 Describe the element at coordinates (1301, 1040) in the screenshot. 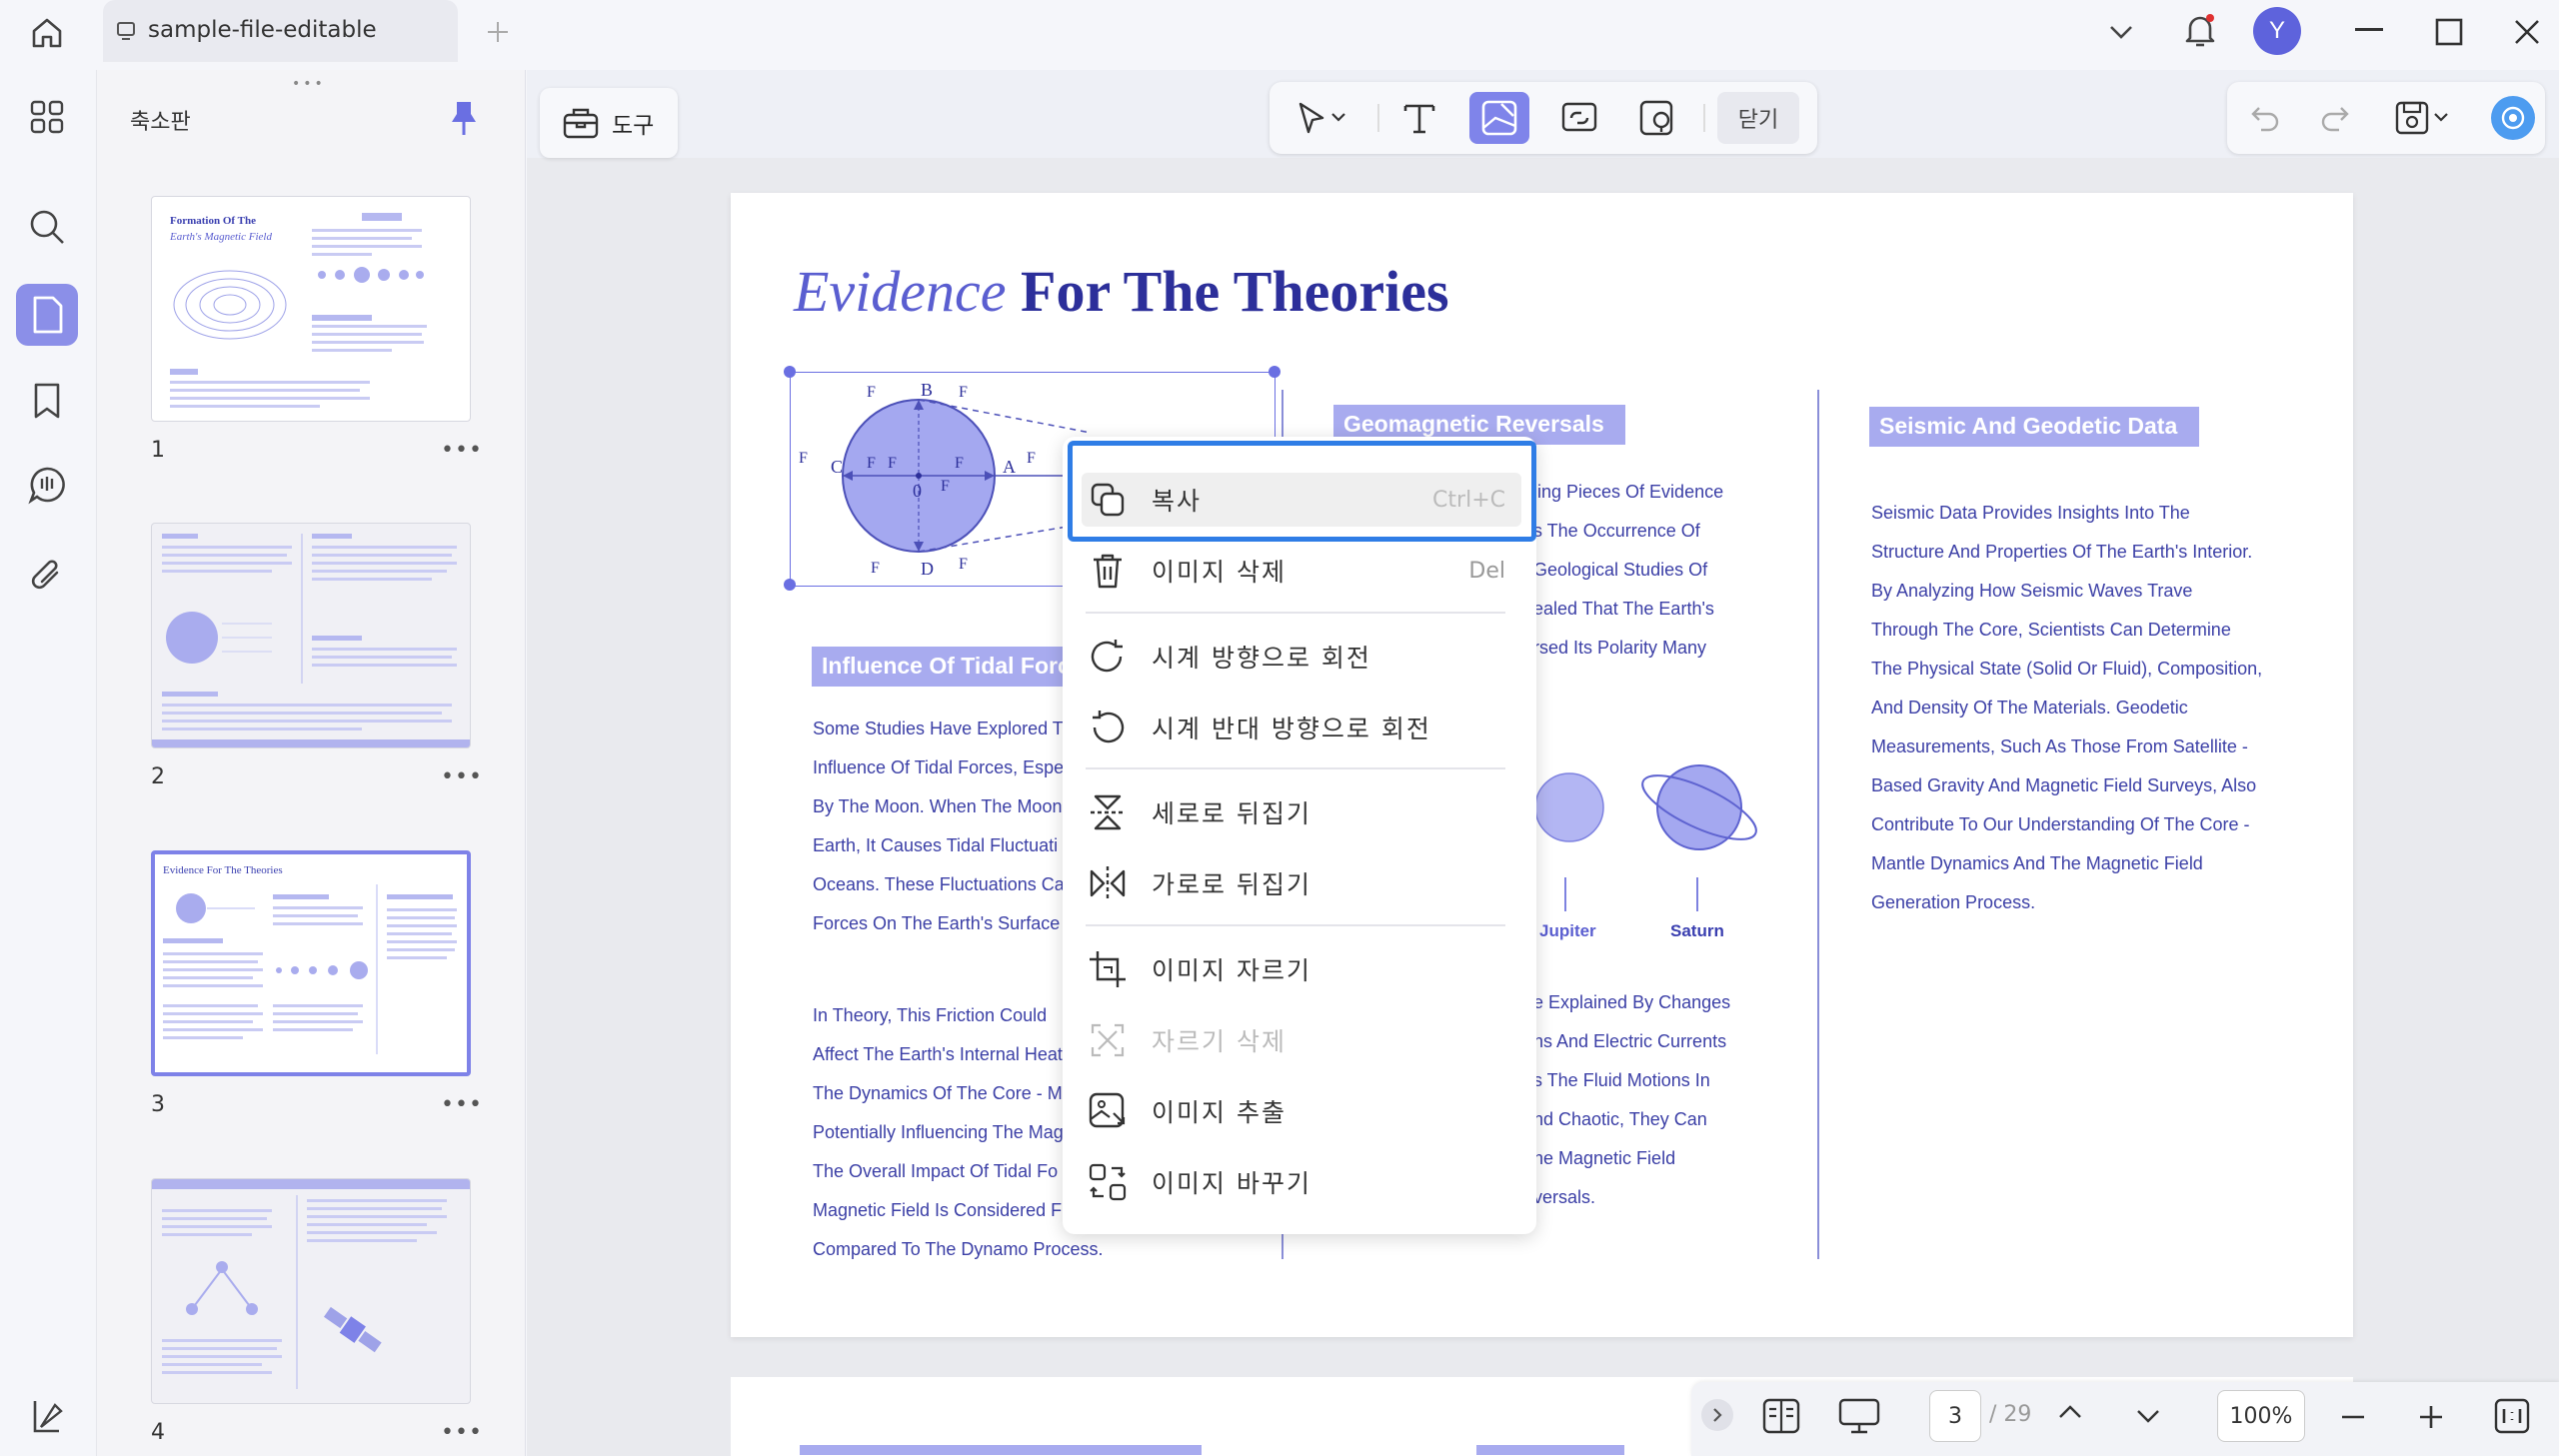

I see `menu-item-remove-crop: 자르기 삭제` at that location.